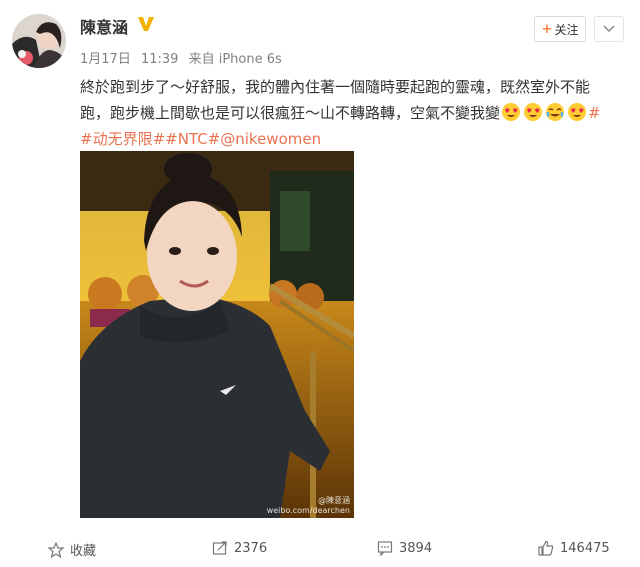 The image size is (640, 567). What do you see at coordinates (320, 549) in the screenshot?
I see `action-bar: 收藏 2376 3894 146475` at bounding box center [320, 549].